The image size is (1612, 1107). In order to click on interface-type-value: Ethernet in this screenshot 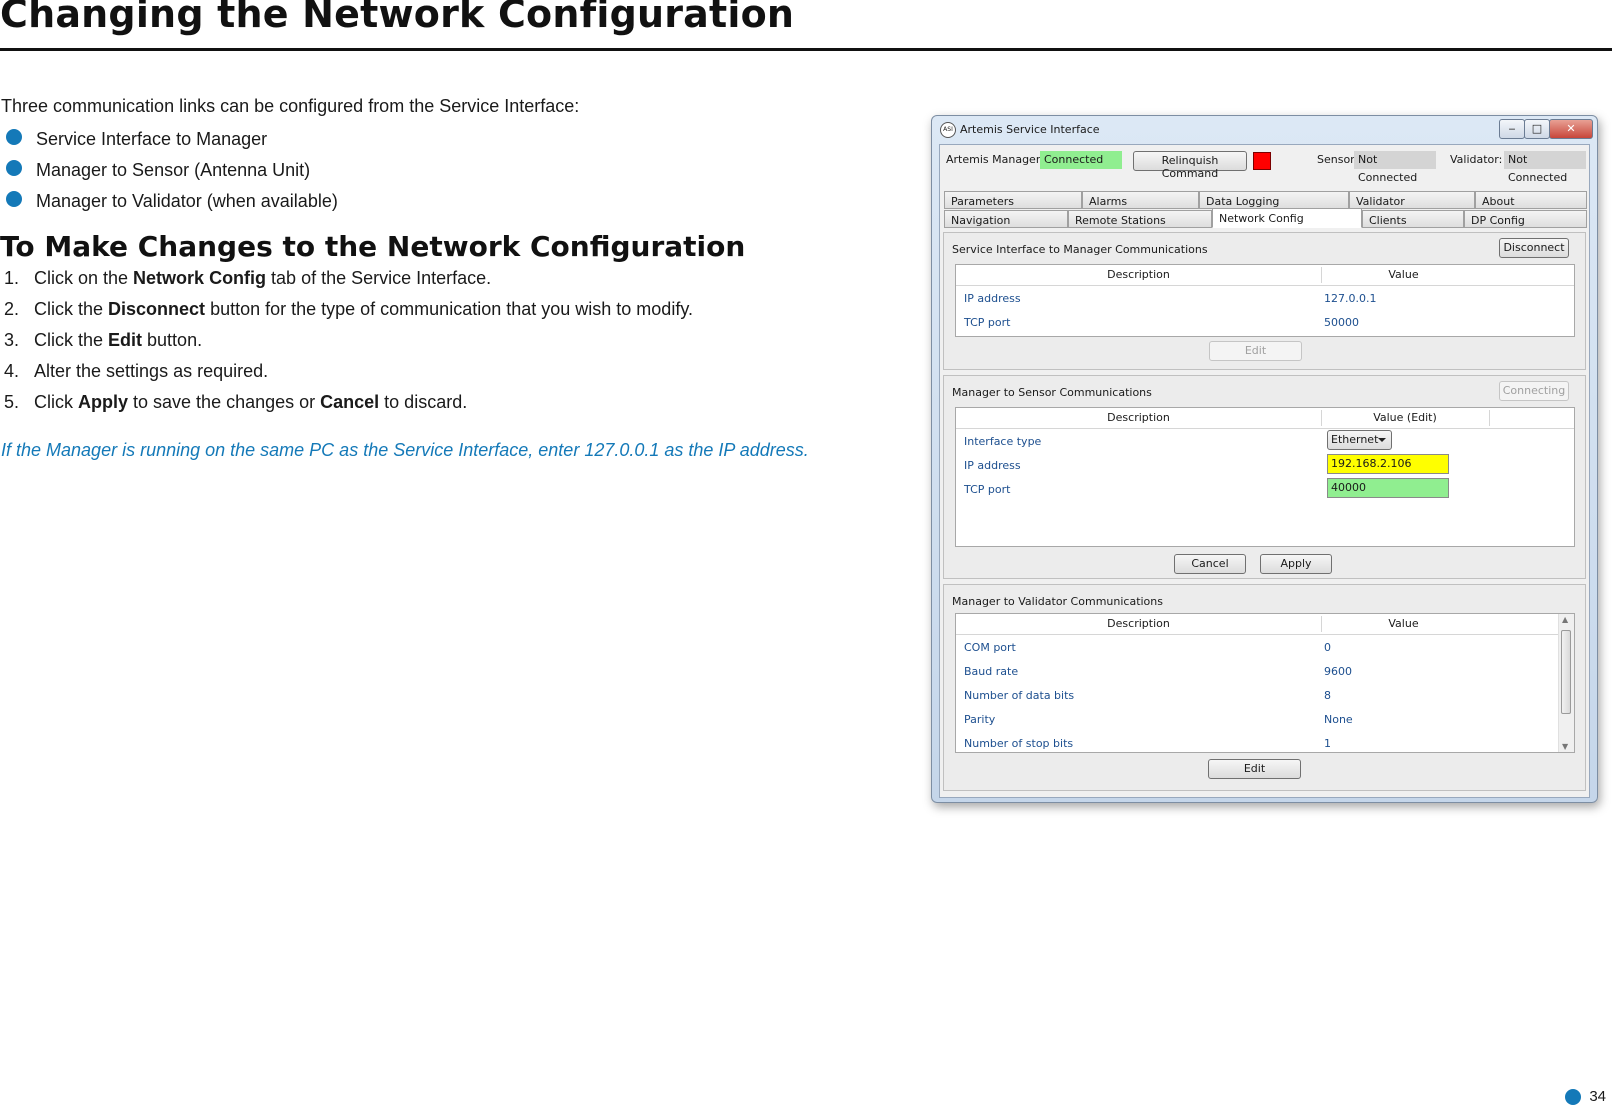, I will do `click(1355, 439)`.